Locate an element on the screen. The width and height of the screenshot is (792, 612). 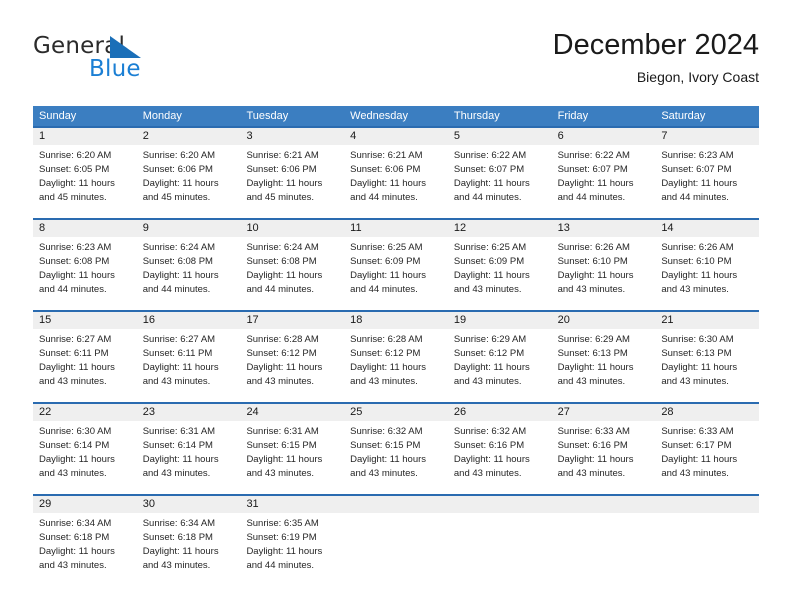
day-number: 24 is located at coordinates (292, 412).